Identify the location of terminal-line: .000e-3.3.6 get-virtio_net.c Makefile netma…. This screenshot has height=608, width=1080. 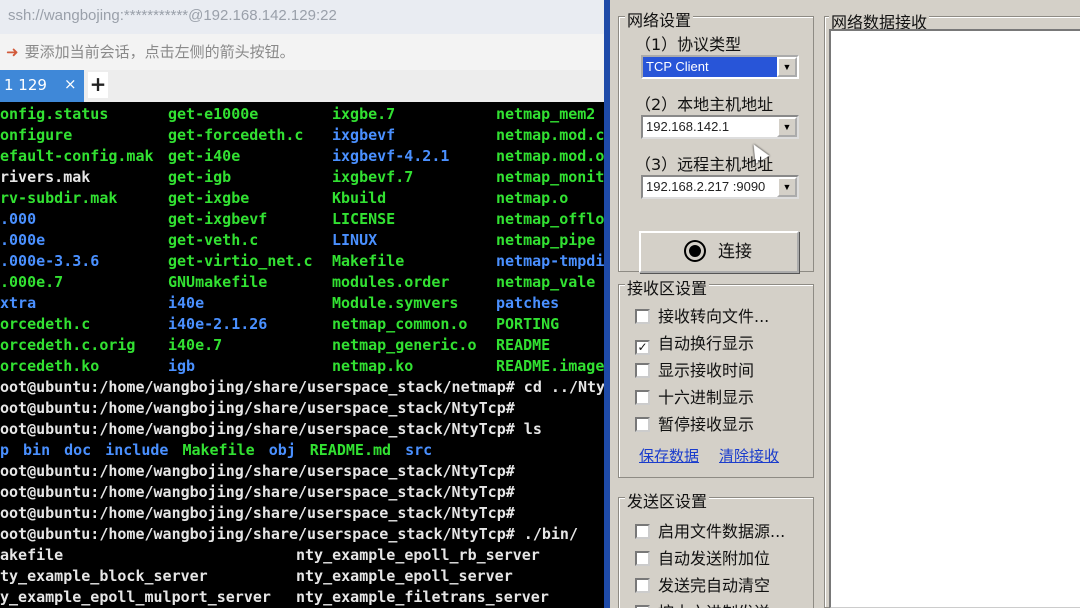
(302, 261).